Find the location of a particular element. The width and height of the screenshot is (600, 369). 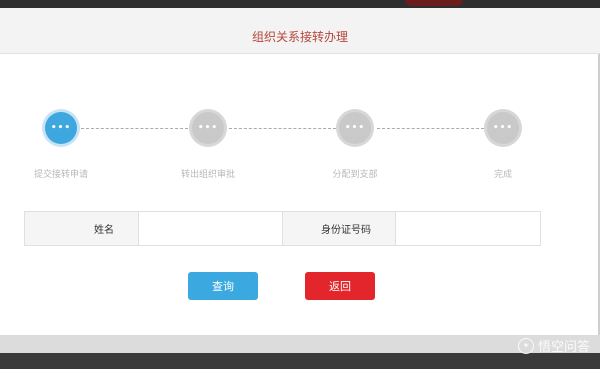

background-tab is located at coordinates (434, 3).